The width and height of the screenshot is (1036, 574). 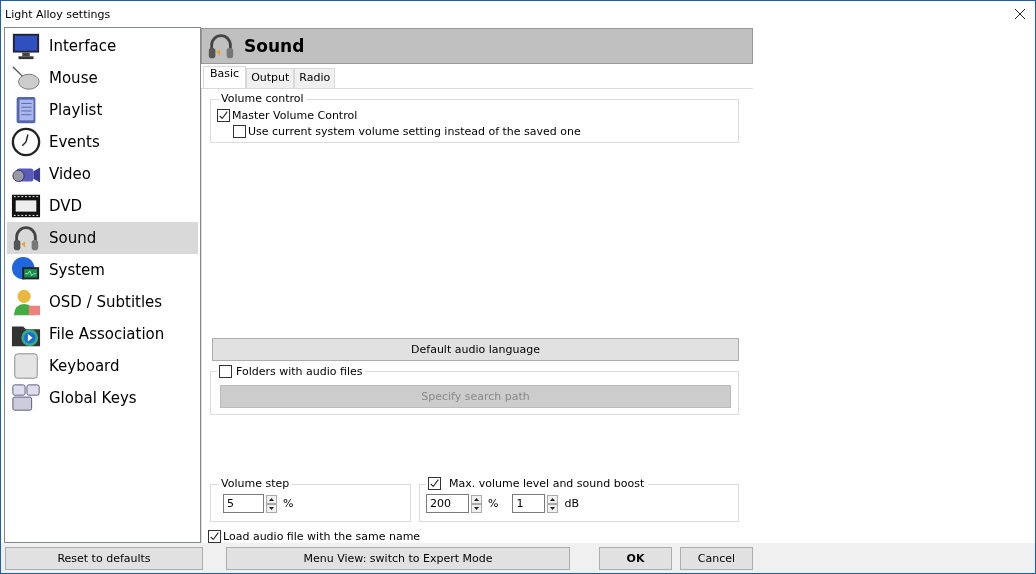 I want to click on reset-button: Reset to defaults, so click(x=104, y=558).